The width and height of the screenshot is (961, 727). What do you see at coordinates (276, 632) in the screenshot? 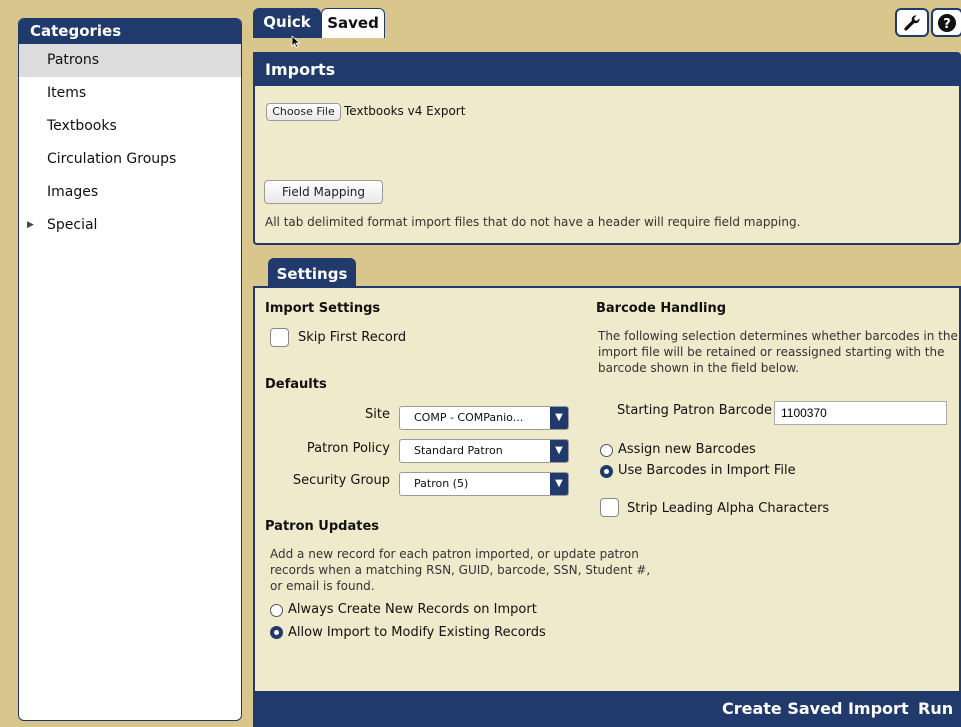
I see `allow-modify-existing-radio` at bounding box center [276, 632].